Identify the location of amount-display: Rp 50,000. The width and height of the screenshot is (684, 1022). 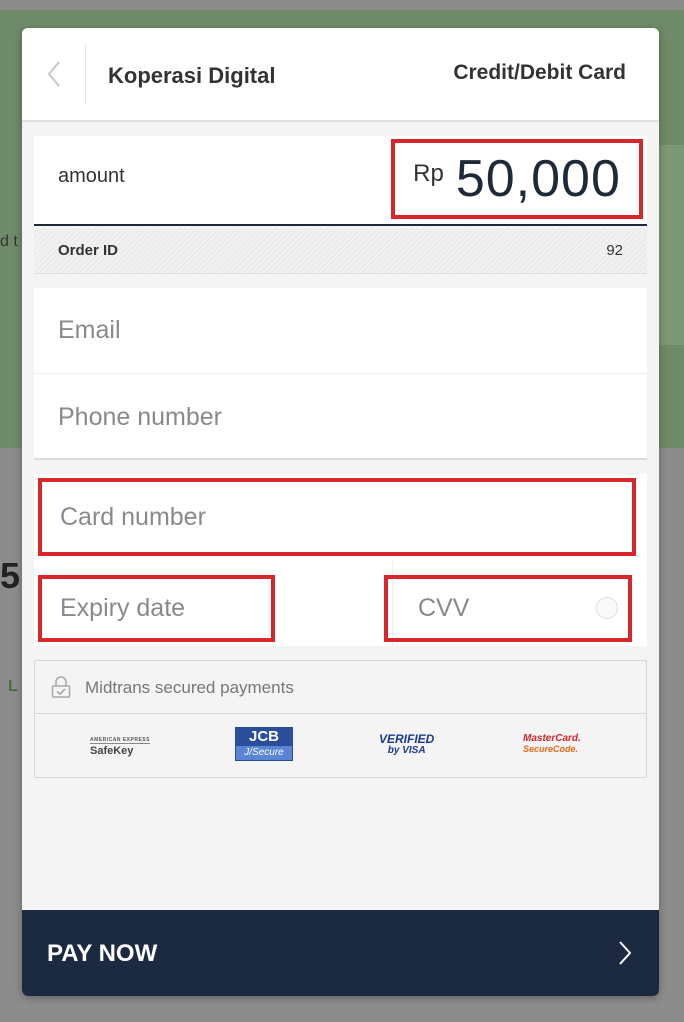
(517, 179).